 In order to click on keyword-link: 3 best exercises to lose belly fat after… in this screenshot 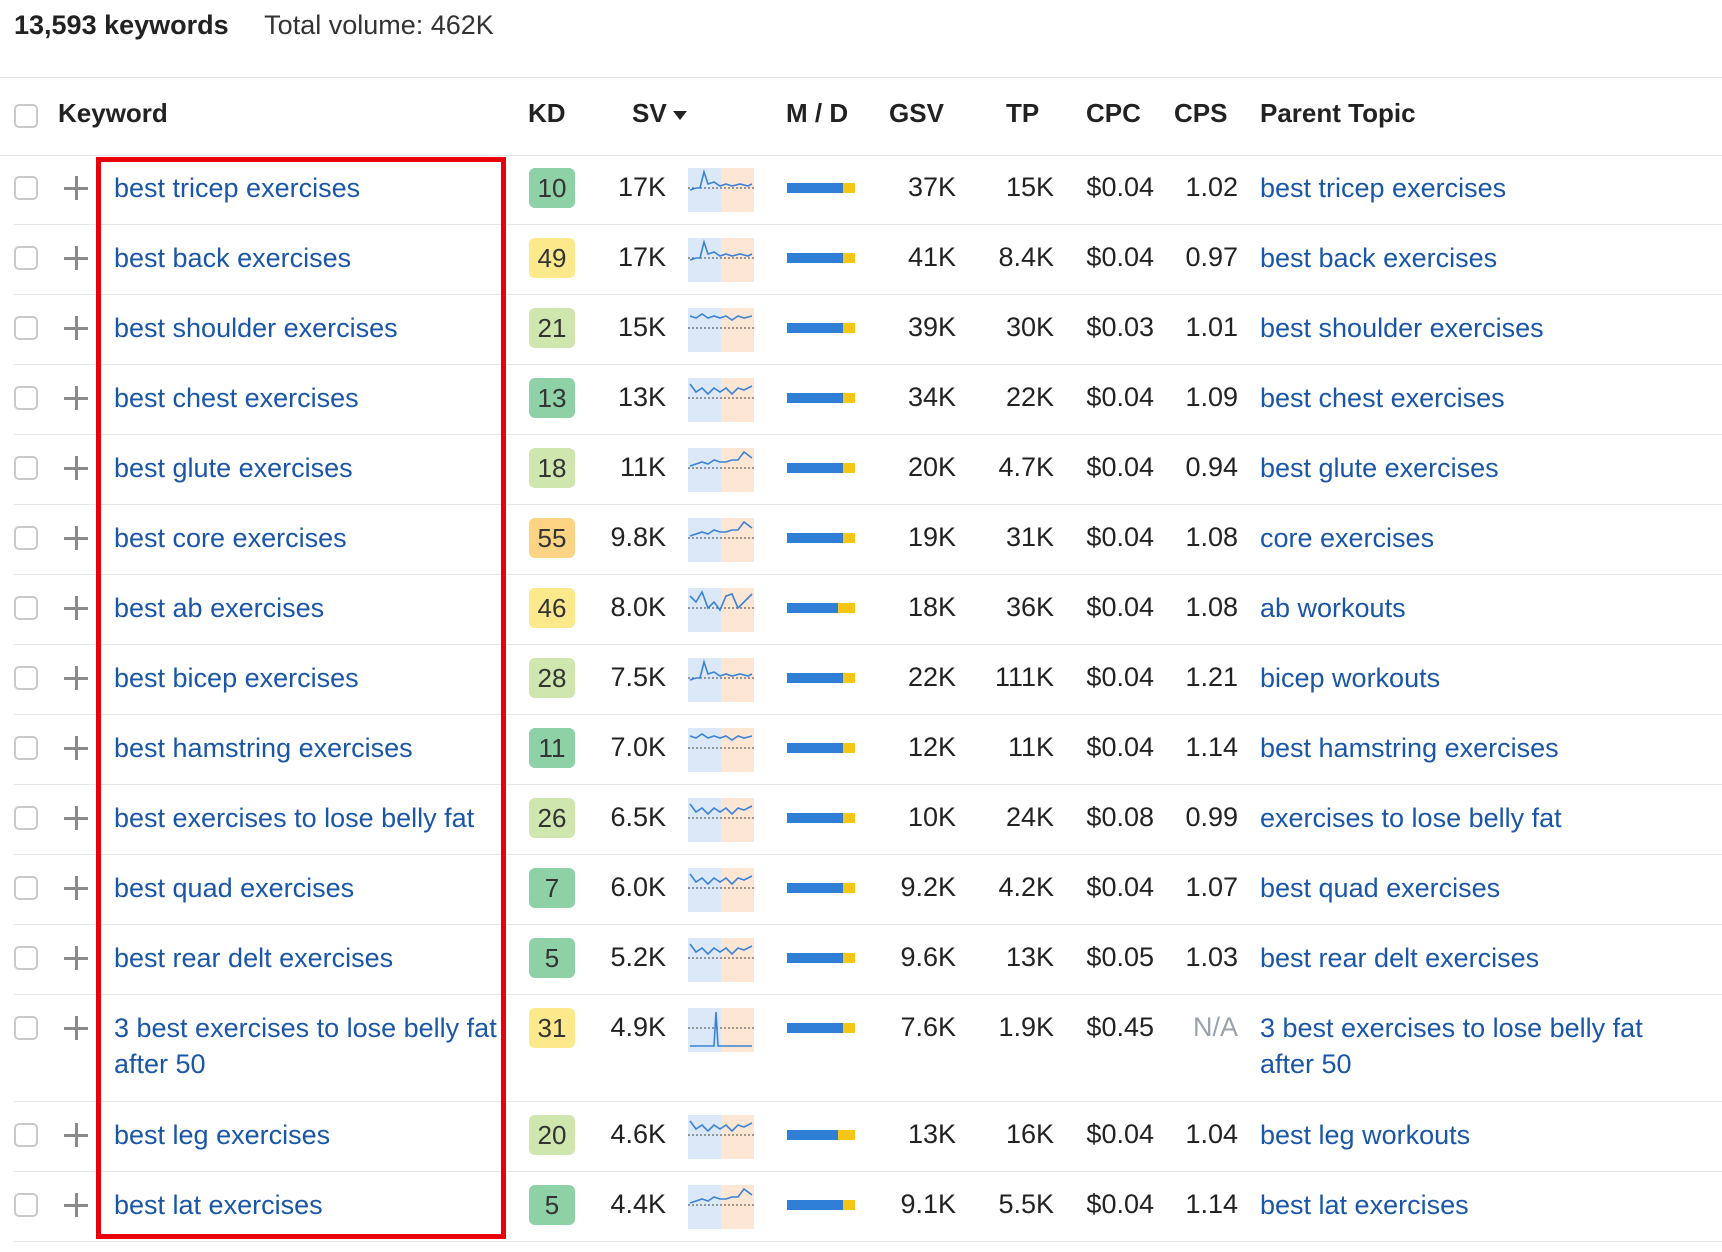, I will do `click(305, 1046)`.